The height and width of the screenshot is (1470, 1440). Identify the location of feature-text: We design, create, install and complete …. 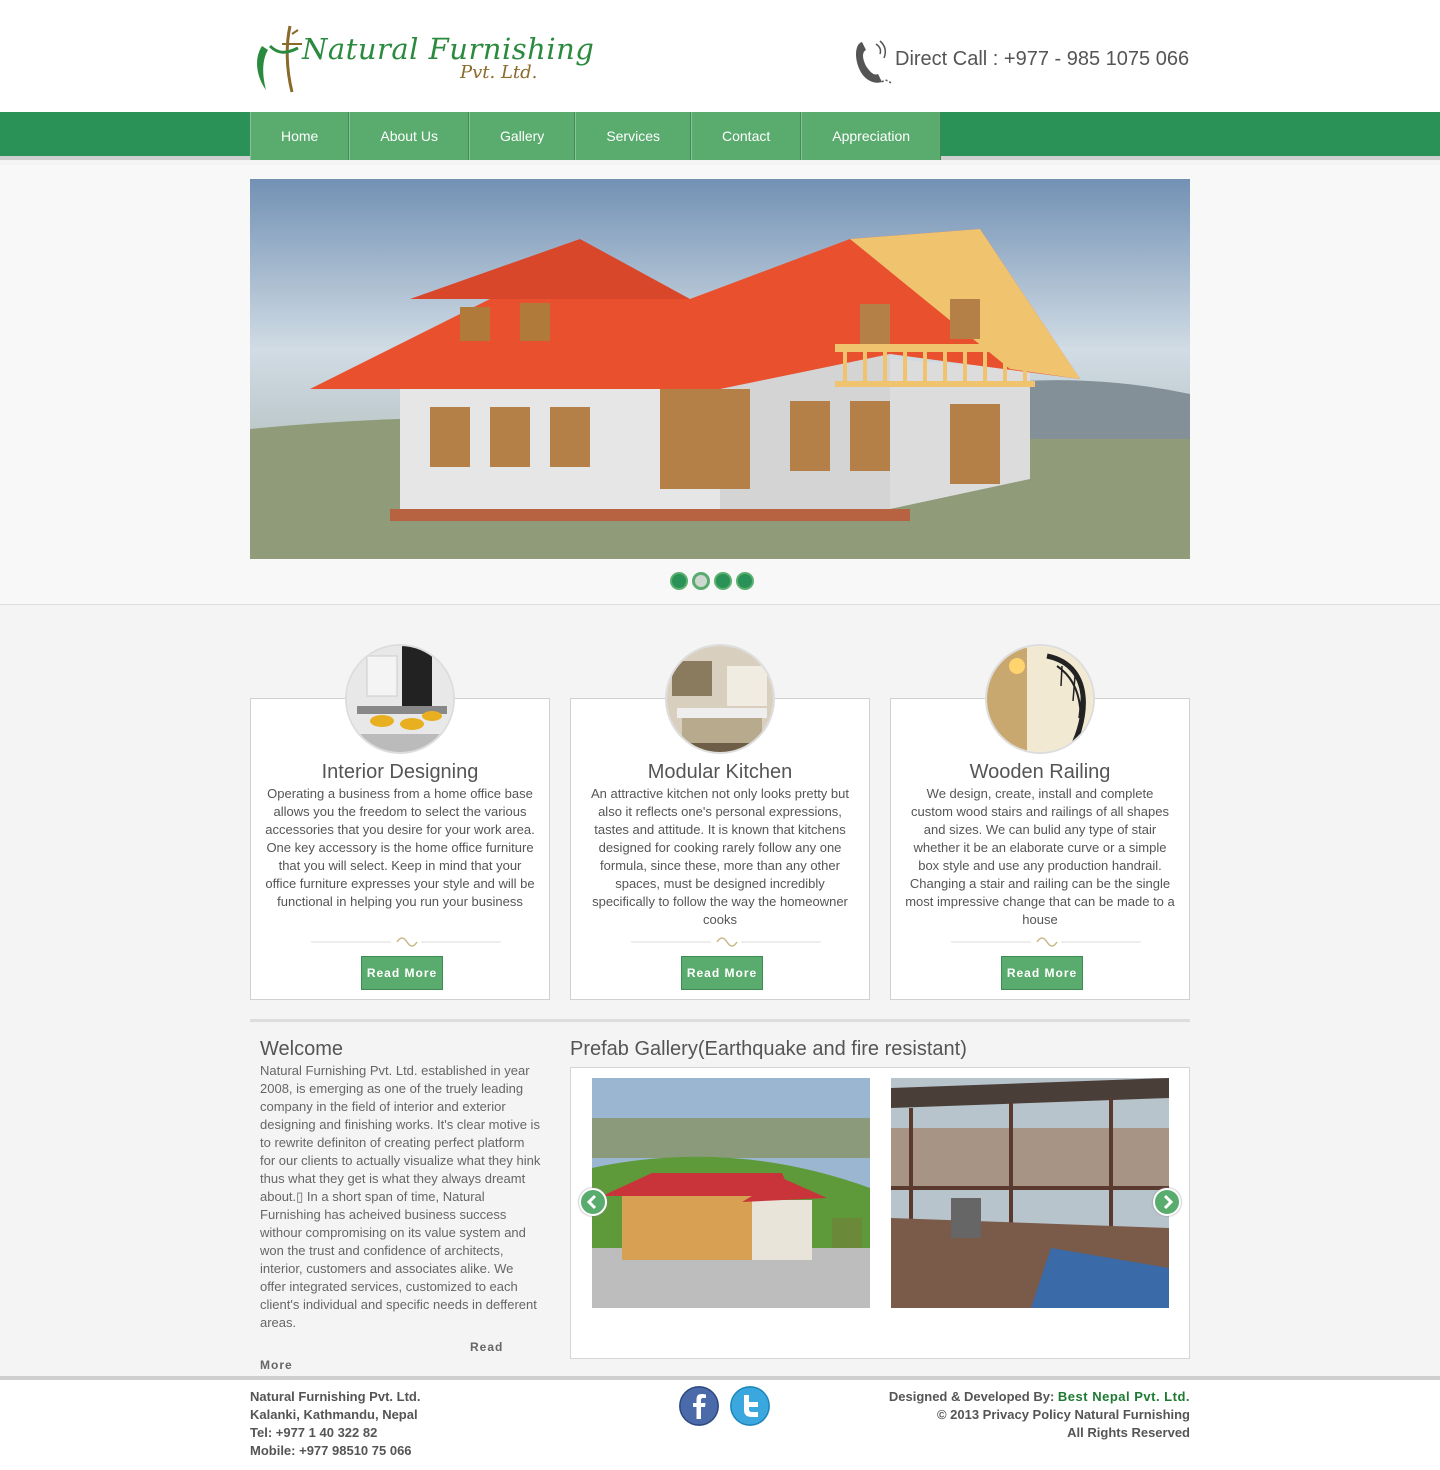
(1040, 856).